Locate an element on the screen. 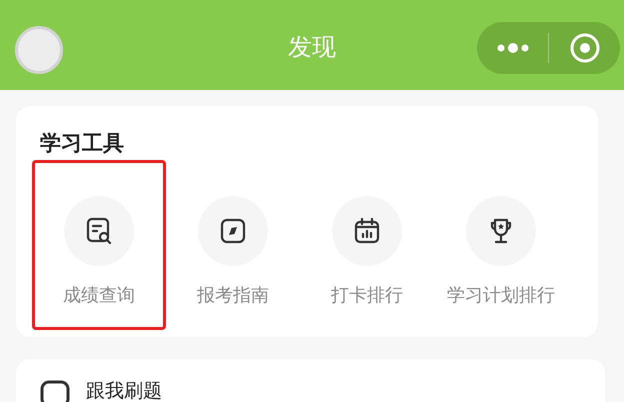 The width and height of the screenshot is (624, 402). section-title: 跟我刷题 is located at coordinates (124, 391).